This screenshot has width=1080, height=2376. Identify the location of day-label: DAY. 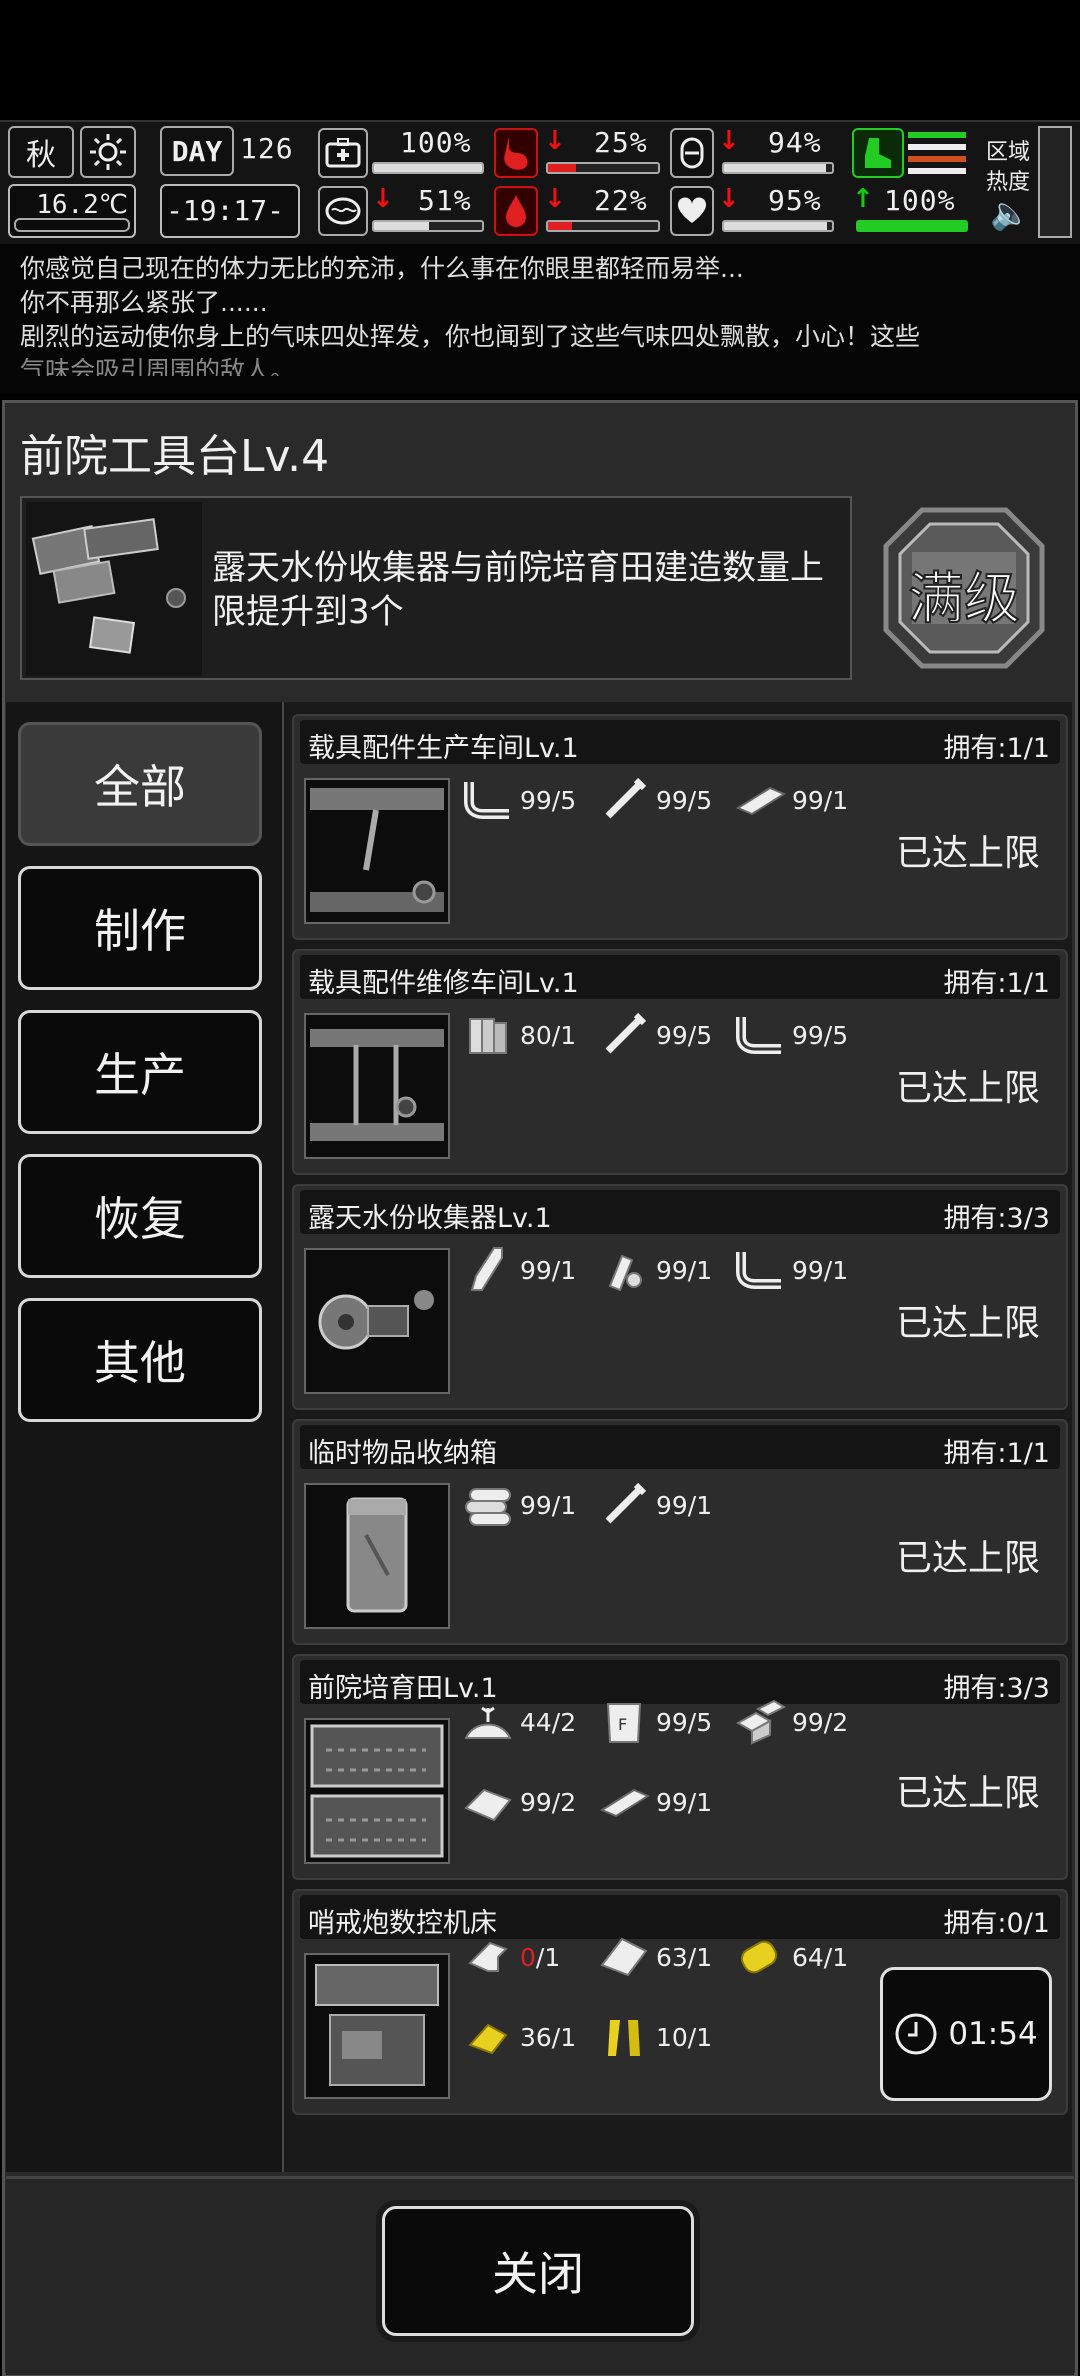
(197, 151).